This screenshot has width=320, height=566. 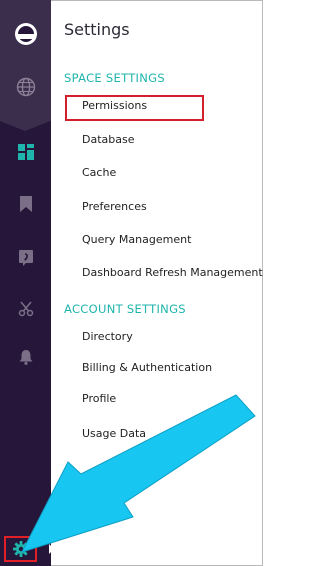 What do you see at coordinates (147, 367) in the screenshot?
I see `menu-item-billing-authentication: Billing & Authentication` at bounding box center [147, 367].